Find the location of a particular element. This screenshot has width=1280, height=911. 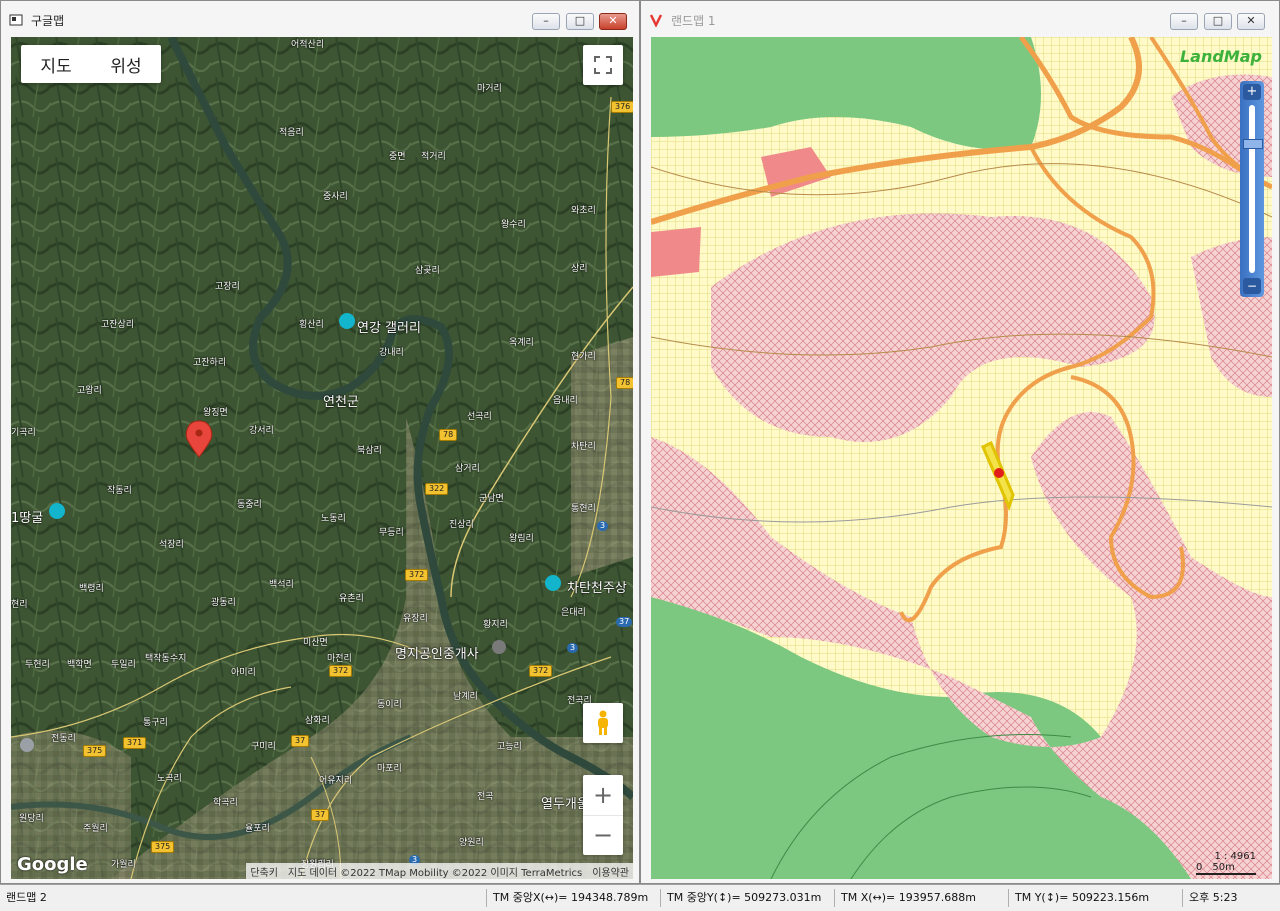

place-label: 고능리 is located at coordinates (509, 747).